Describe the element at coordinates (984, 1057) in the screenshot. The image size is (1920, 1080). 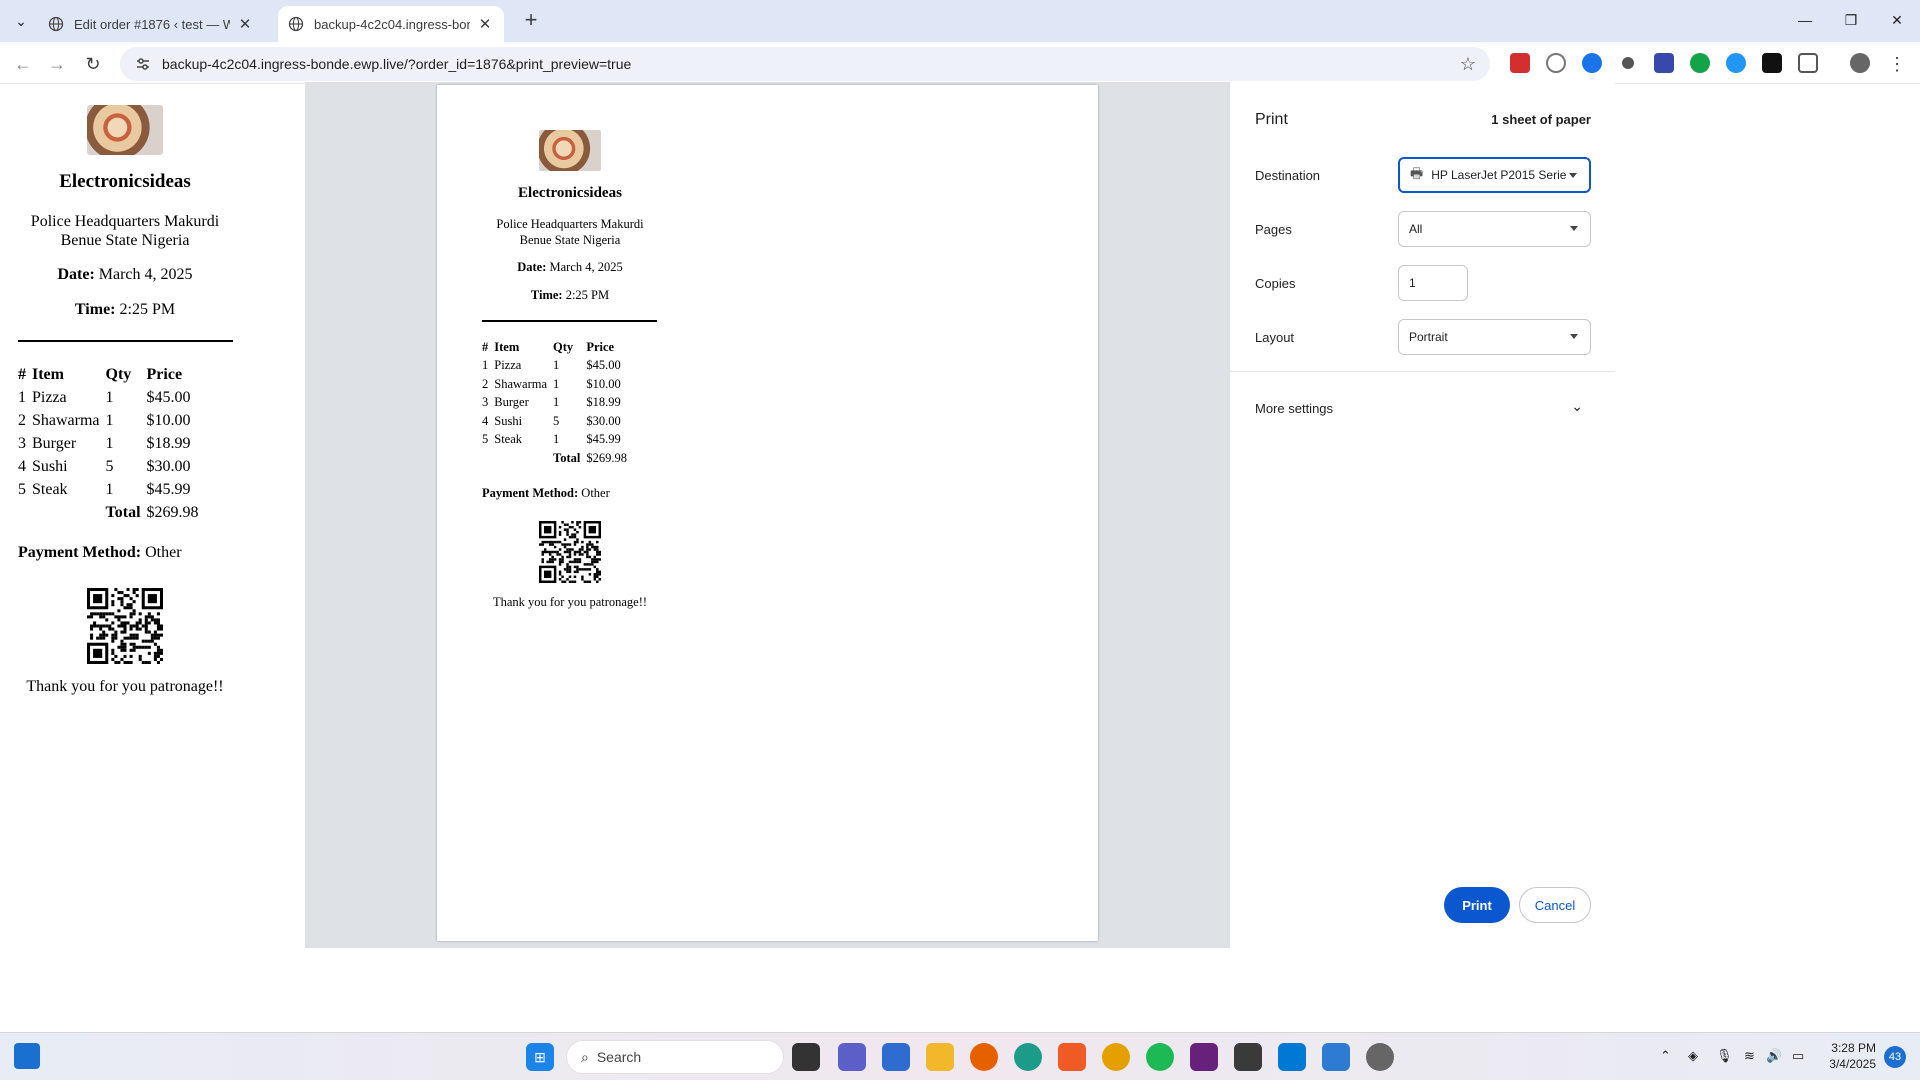
I see `firefox-icon` at that location.